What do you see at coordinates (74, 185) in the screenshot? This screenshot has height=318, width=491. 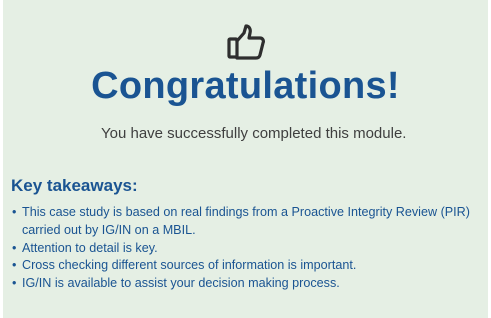 I see `key-takeaways-heading: Key takeaways:` at bounding box center [74, 185].